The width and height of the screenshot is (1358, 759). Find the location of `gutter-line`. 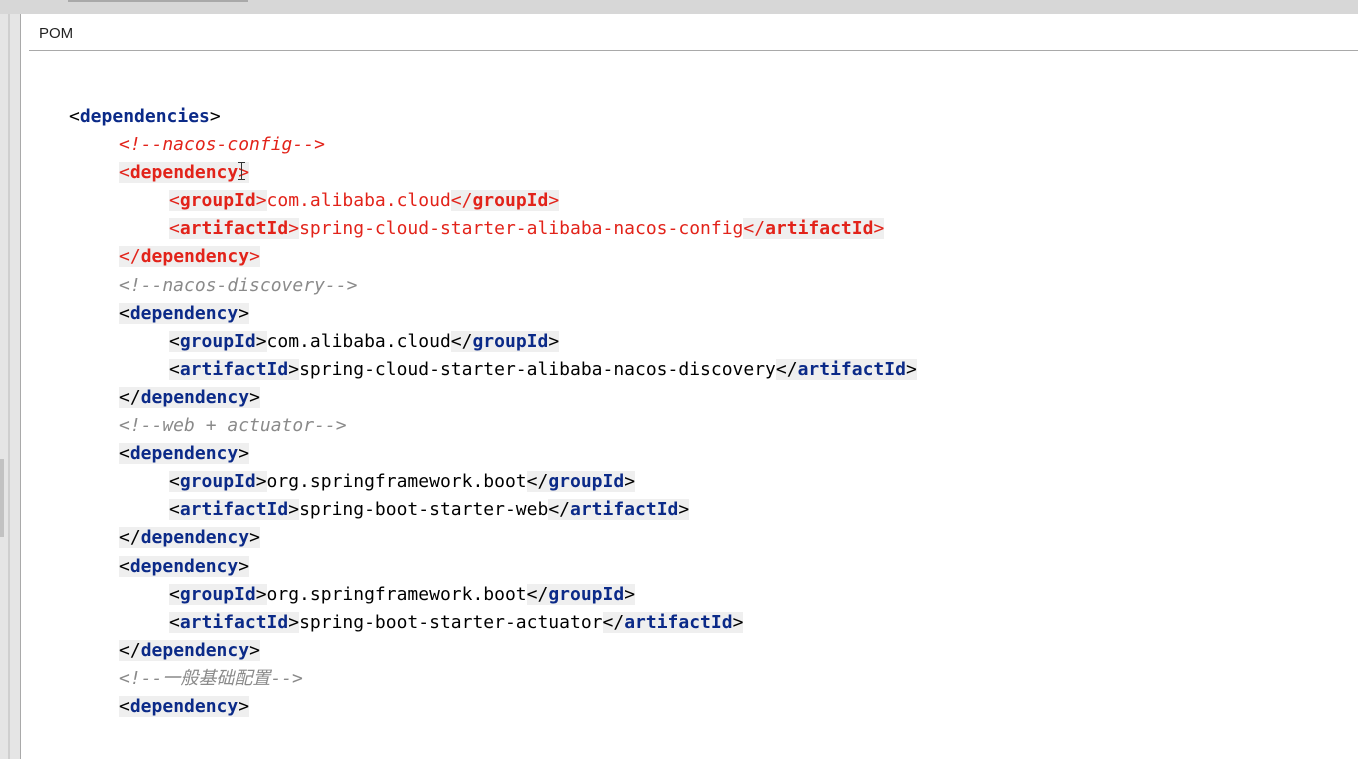

gutter-line is located at coordinates (9, 386).